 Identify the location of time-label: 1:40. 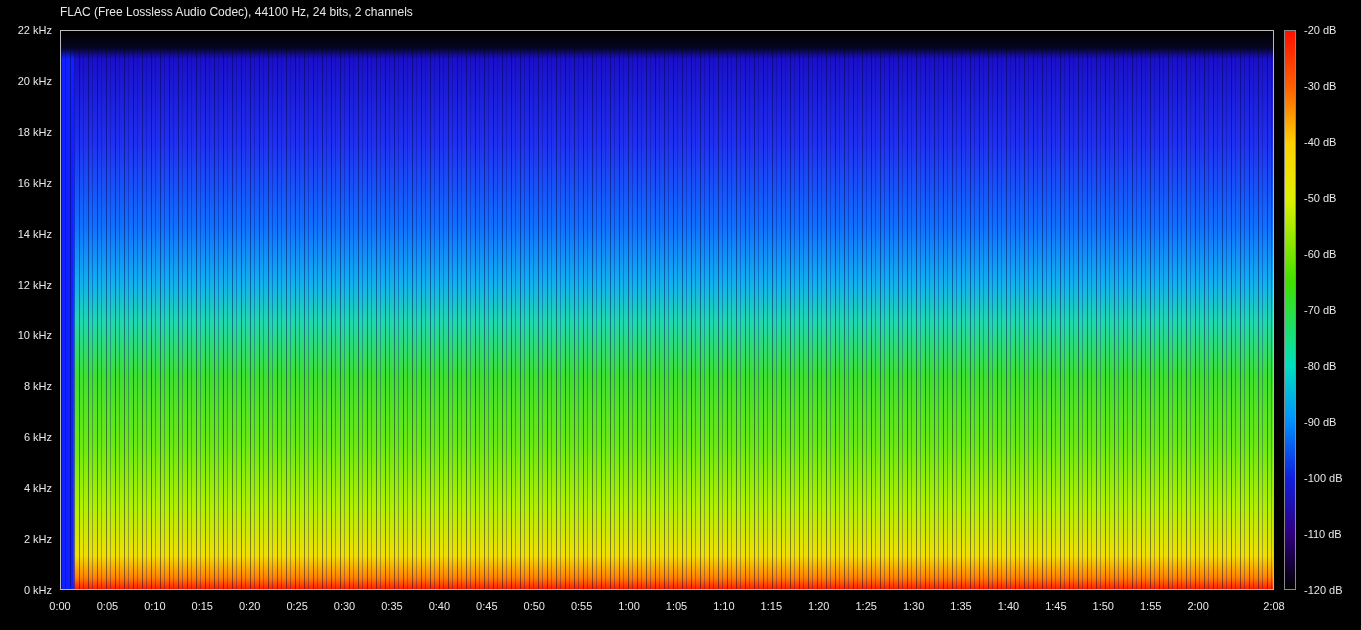
(1008, 606).